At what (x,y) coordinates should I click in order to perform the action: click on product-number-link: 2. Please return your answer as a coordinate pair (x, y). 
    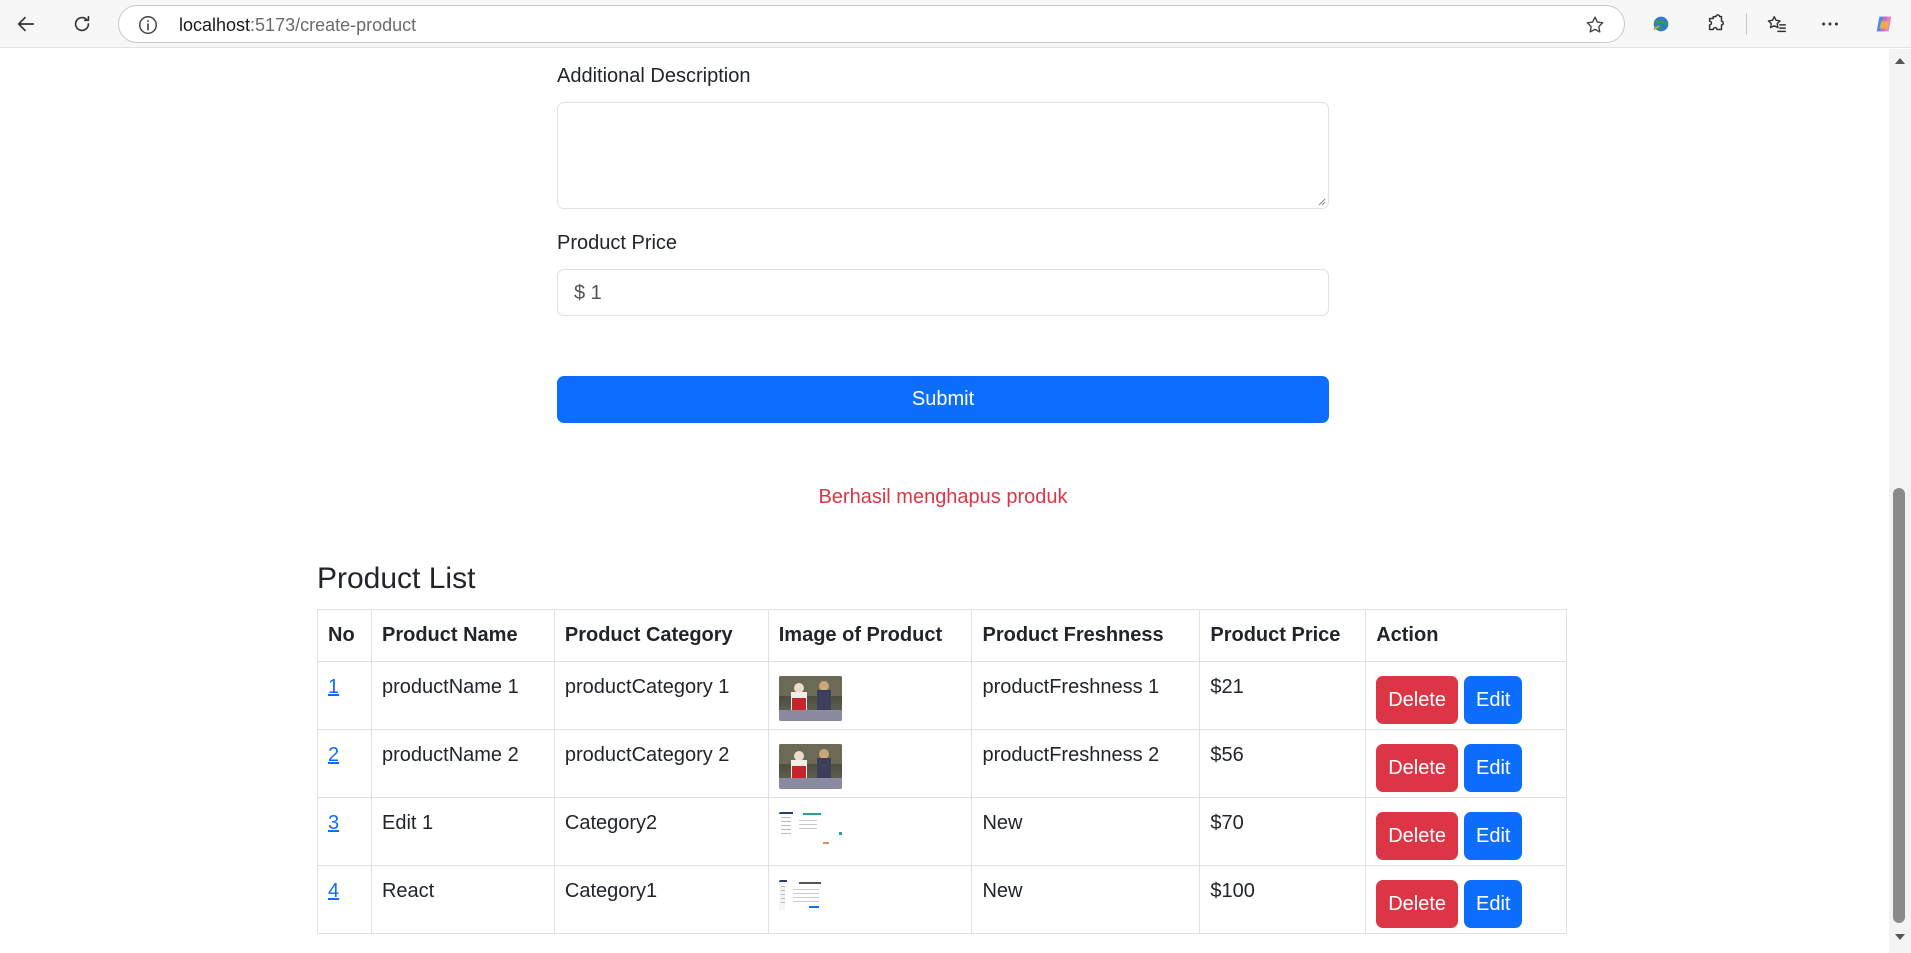
    Looking at the image, I should click on (333, 755).